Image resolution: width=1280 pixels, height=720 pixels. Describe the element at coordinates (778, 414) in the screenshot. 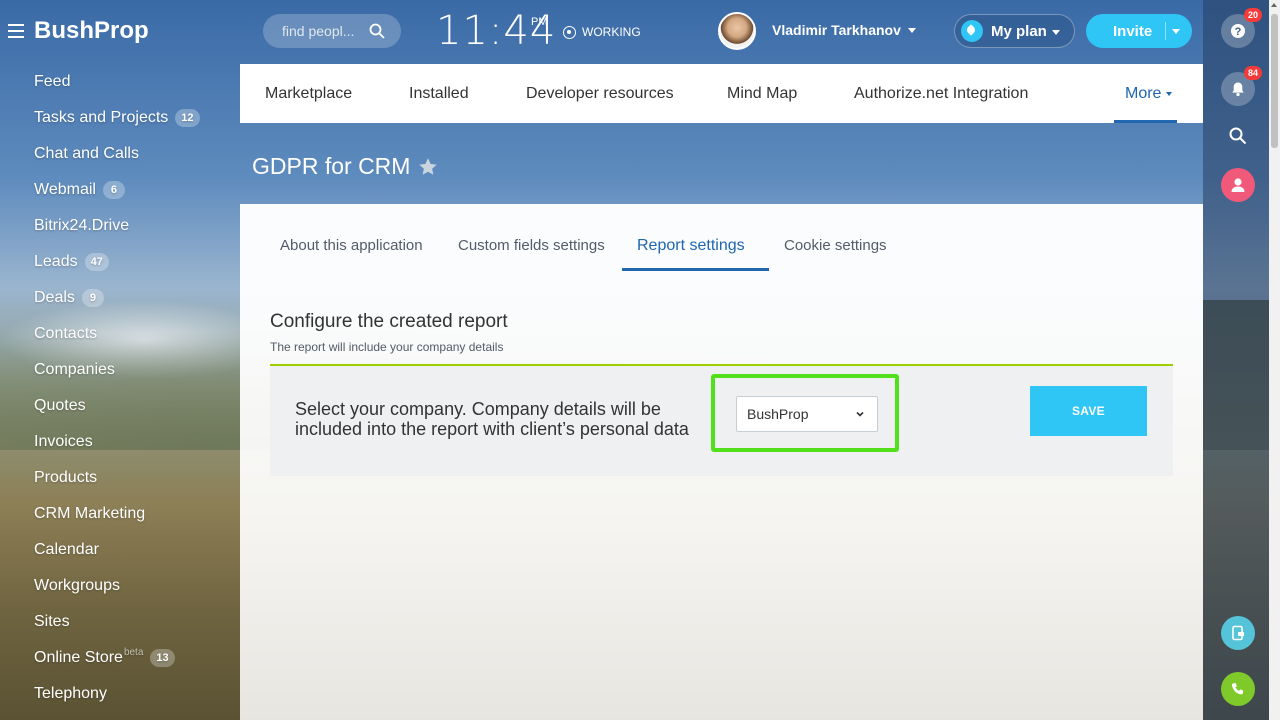

I see `company-select-value: BushProp` at that location.